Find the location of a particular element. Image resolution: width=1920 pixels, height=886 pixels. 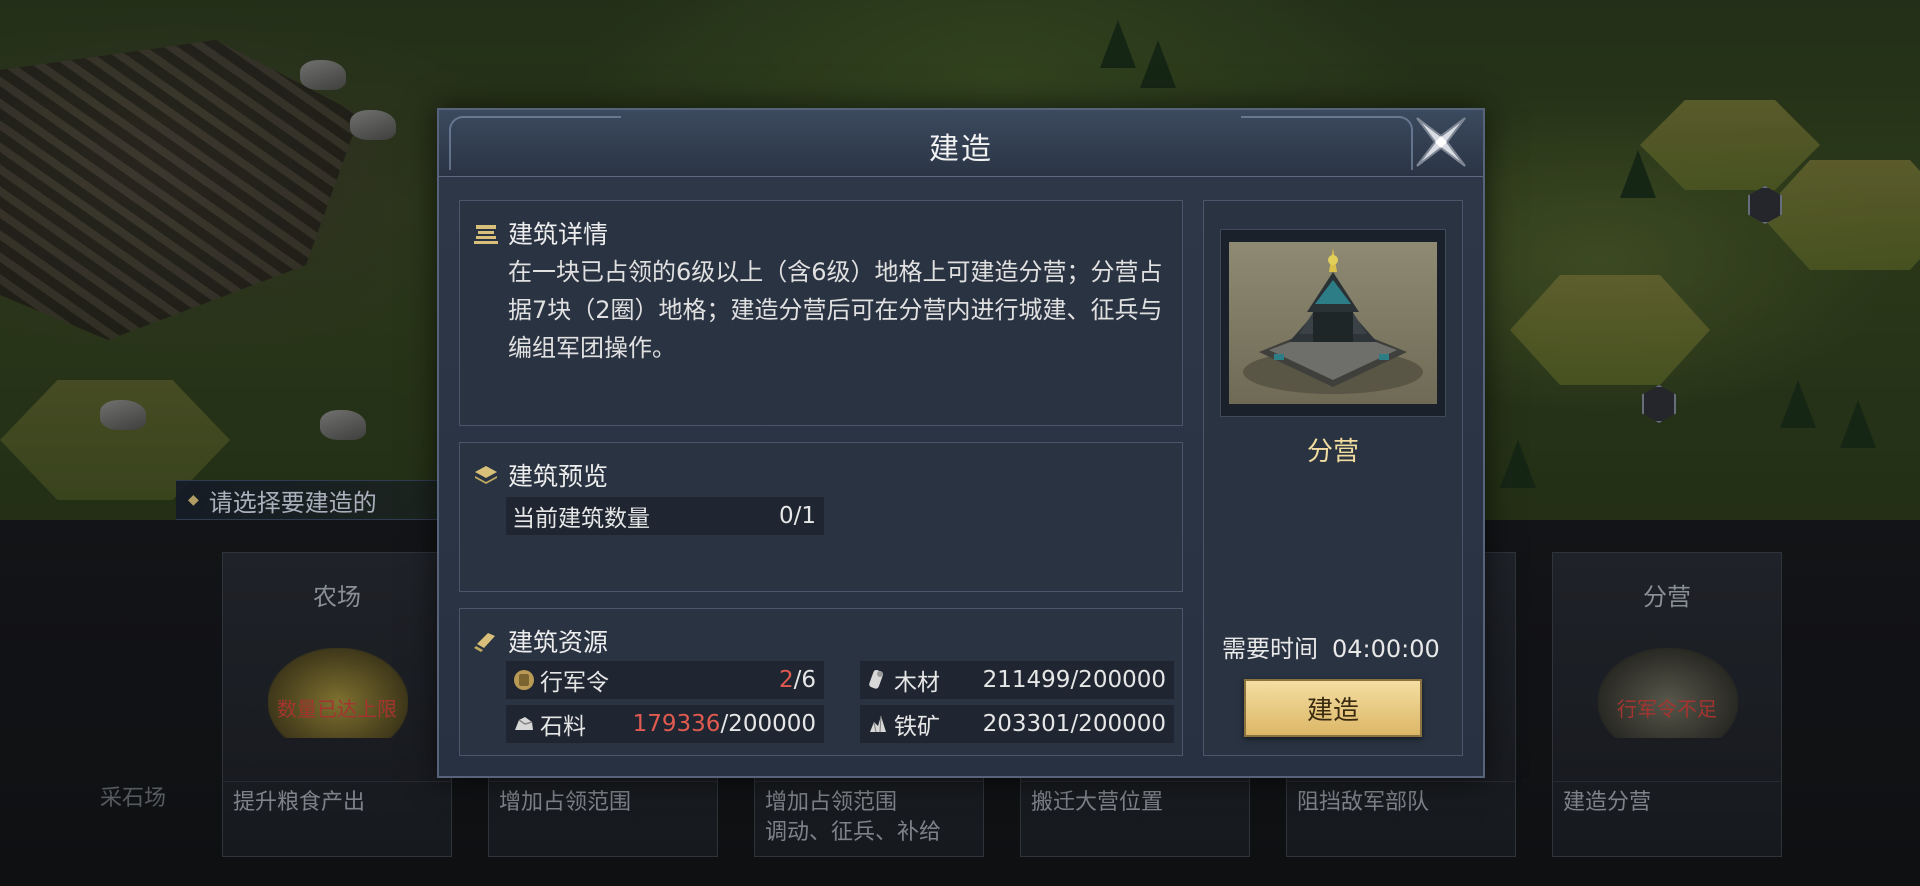

building-icon is located at coordinates (486, 234).